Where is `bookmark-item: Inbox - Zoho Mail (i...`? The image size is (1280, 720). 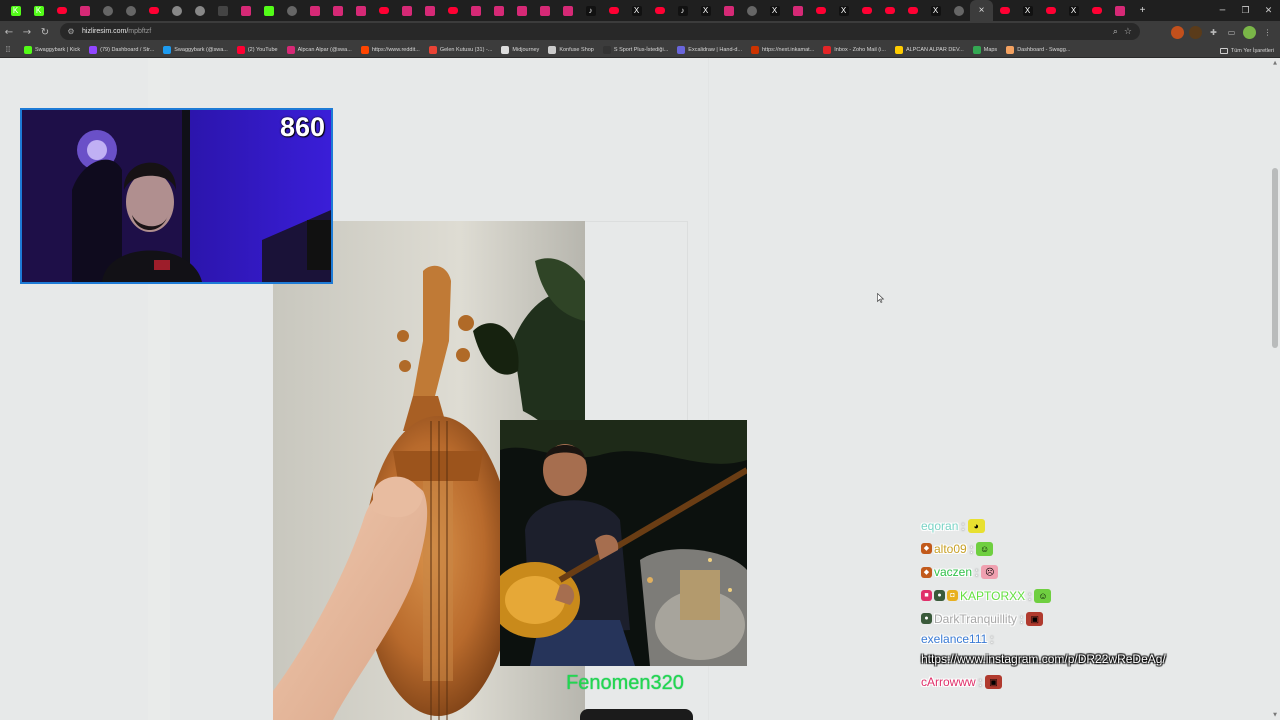 bookmark-item: Inbox - Zoho Mail (i... is located at coordinates (854, 50).